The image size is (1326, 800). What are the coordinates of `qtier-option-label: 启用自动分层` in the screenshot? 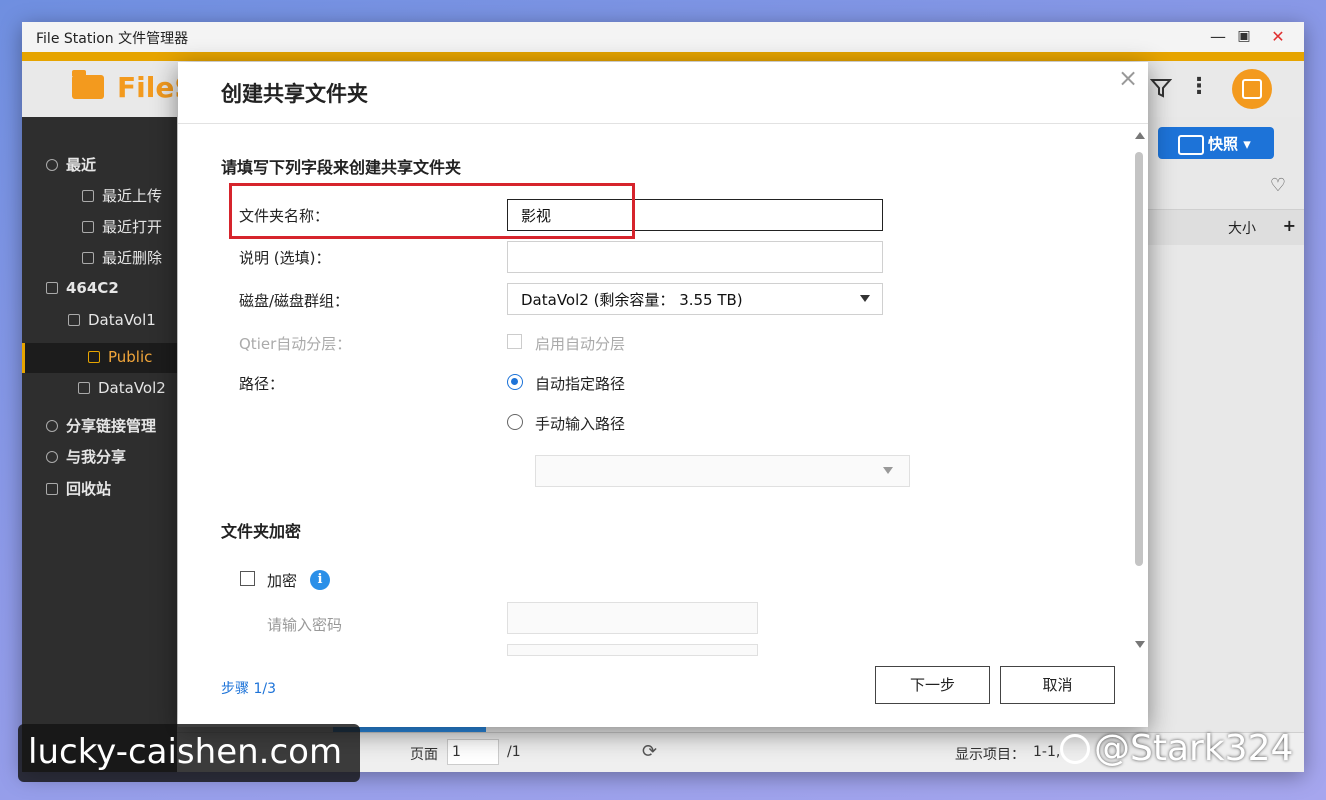 It's located at (580, 344).